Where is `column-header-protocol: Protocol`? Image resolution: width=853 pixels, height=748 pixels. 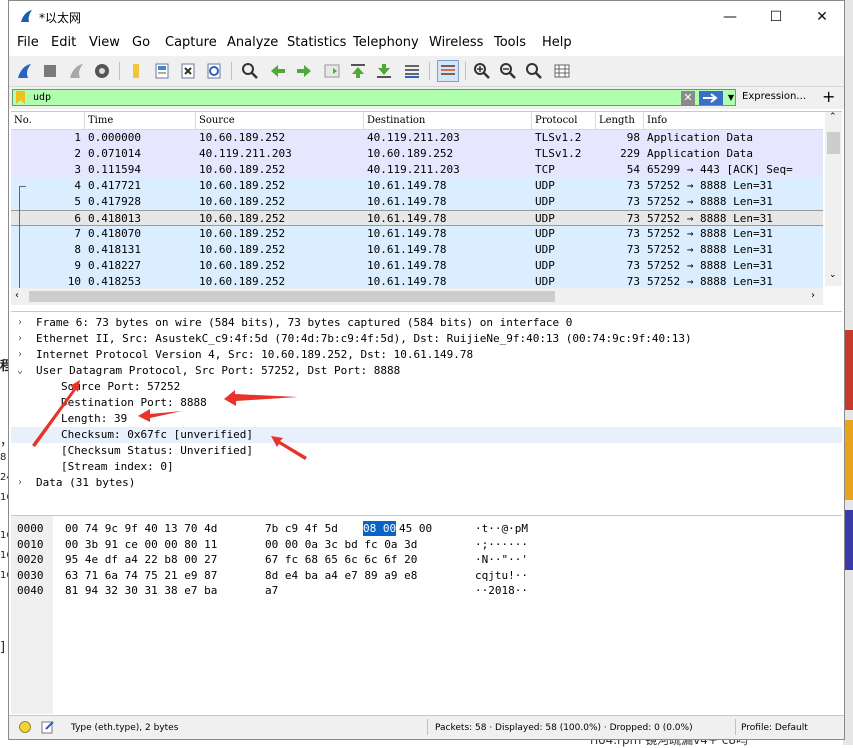
column-header-protocol: Protocol is located at coordinates (564, 120).